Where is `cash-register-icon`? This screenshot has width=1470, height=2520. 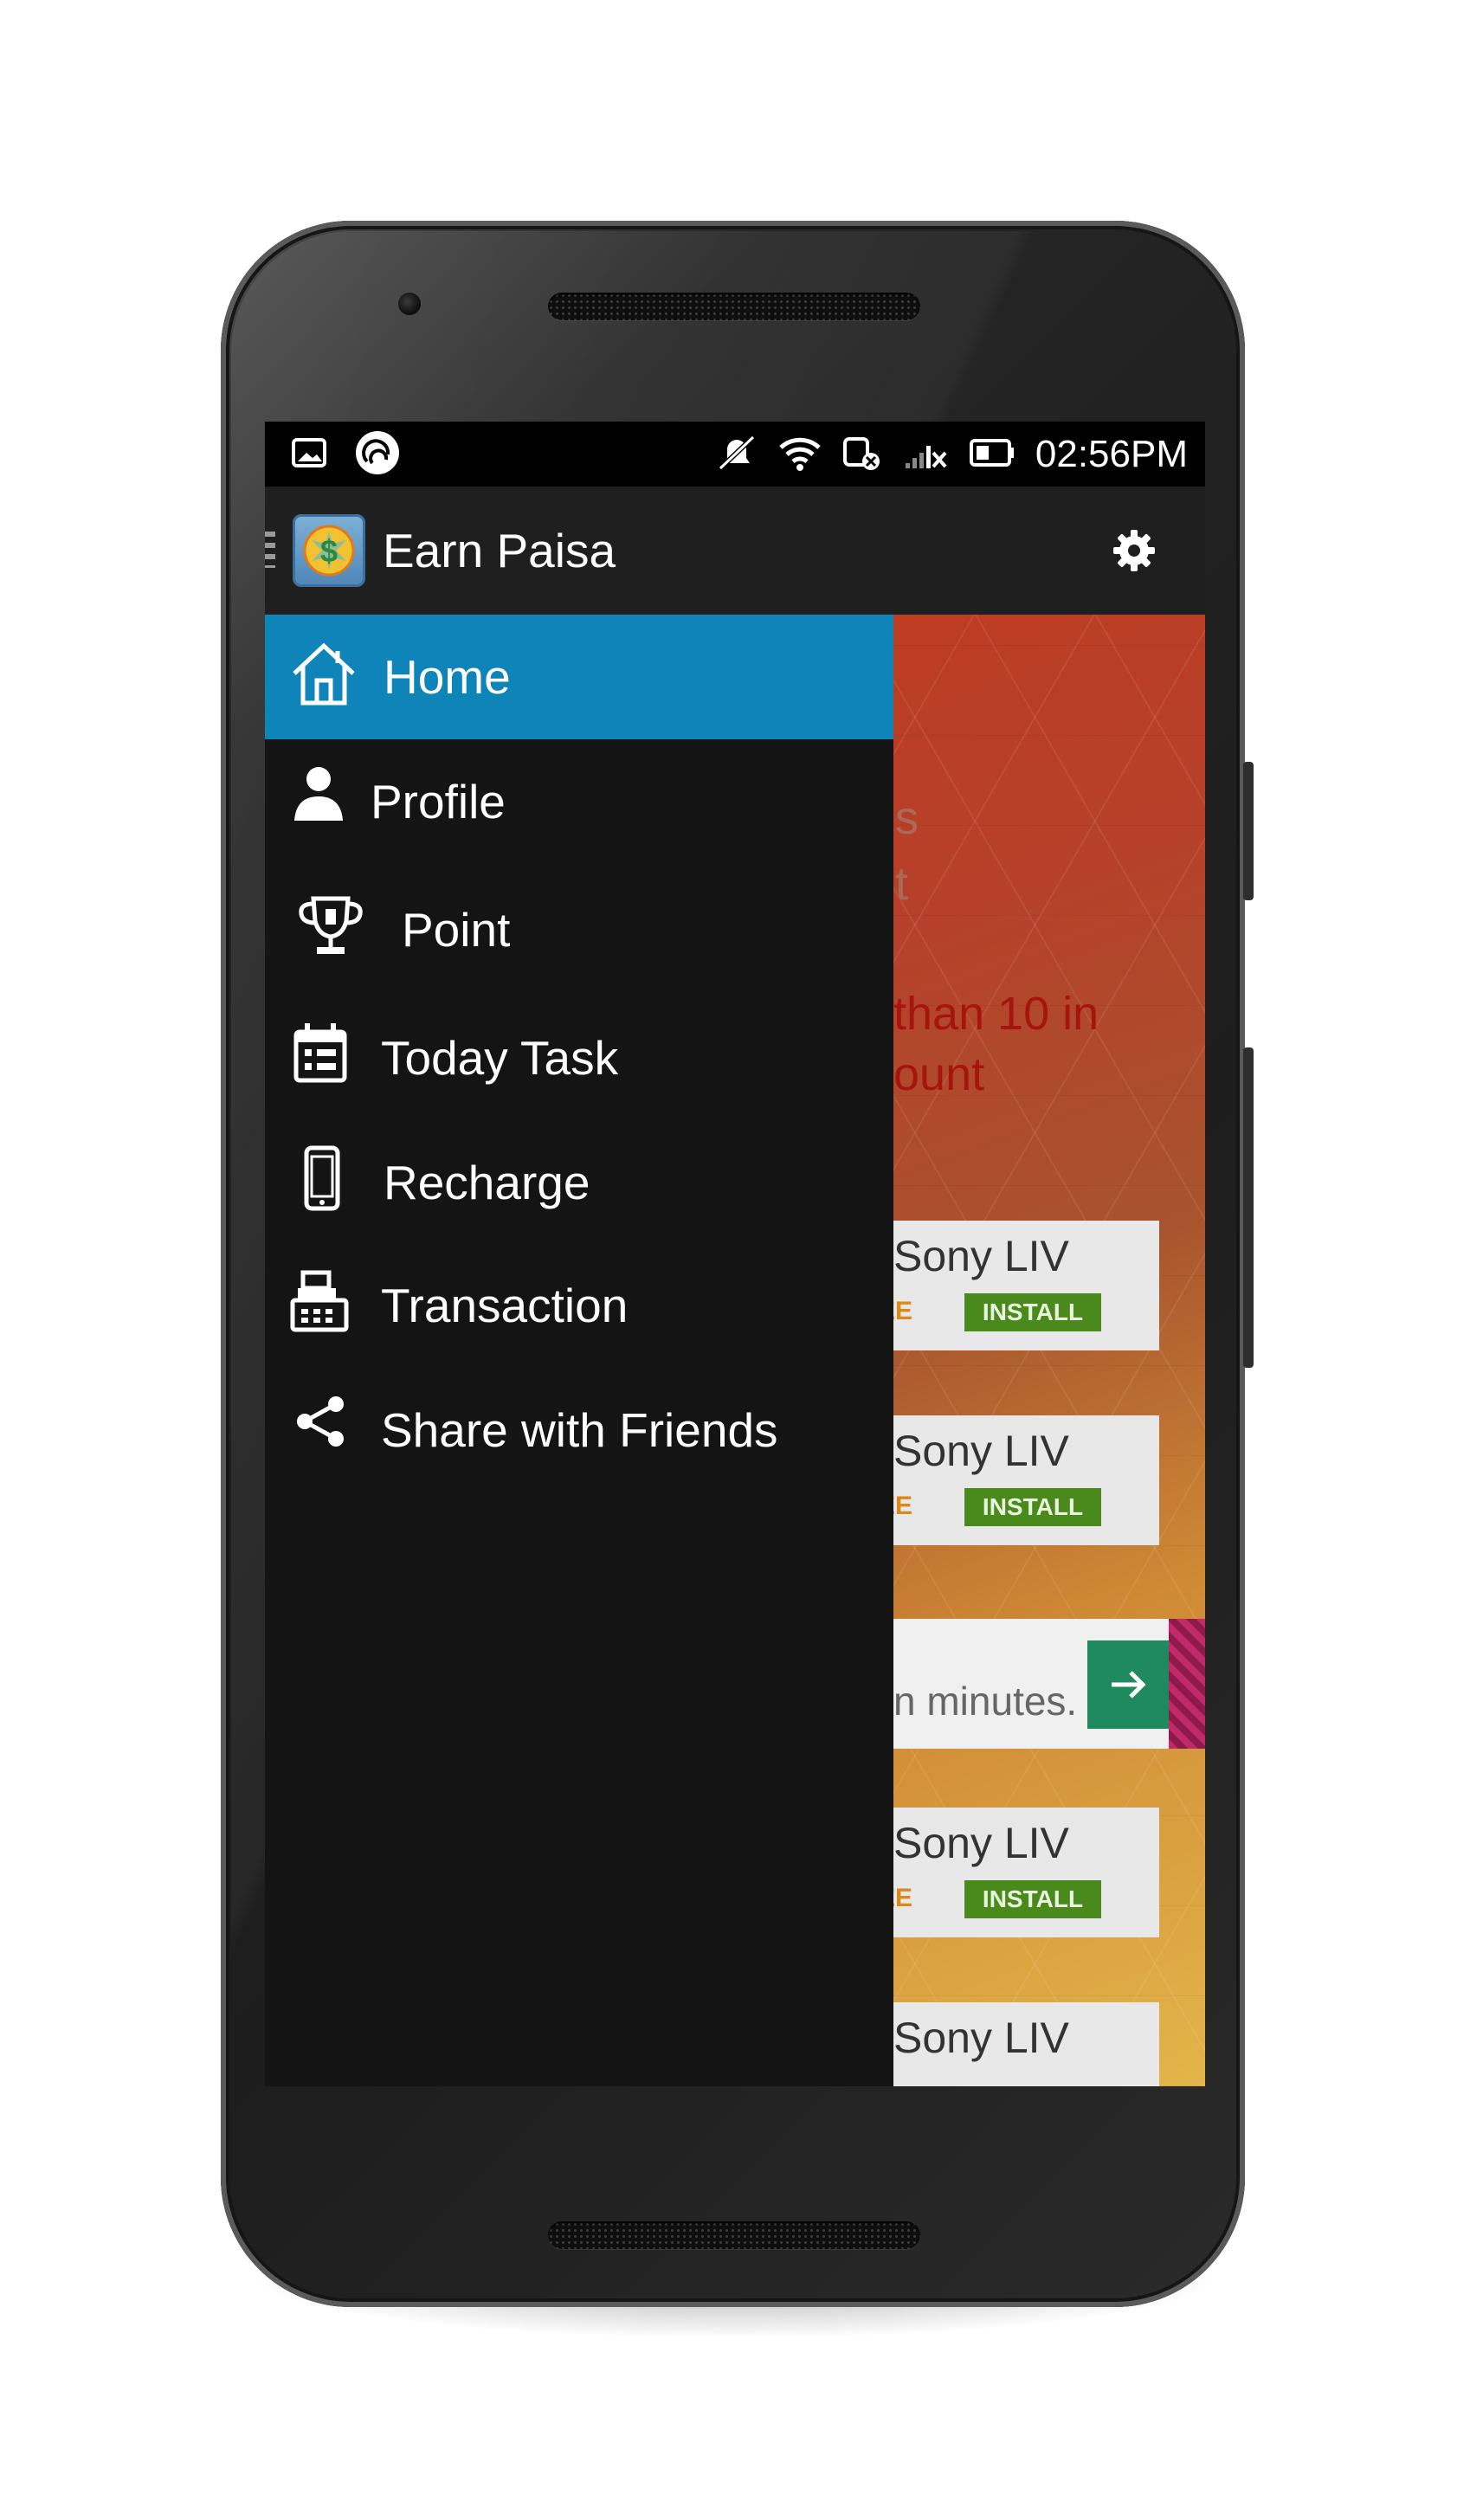
cash-register-icon is located at coordinates (321, 1302).